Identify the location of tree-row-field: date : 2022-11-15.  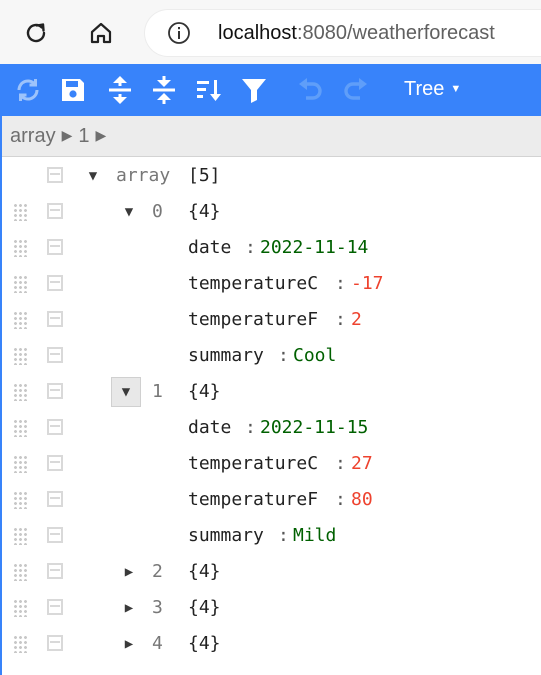
(271, 428).